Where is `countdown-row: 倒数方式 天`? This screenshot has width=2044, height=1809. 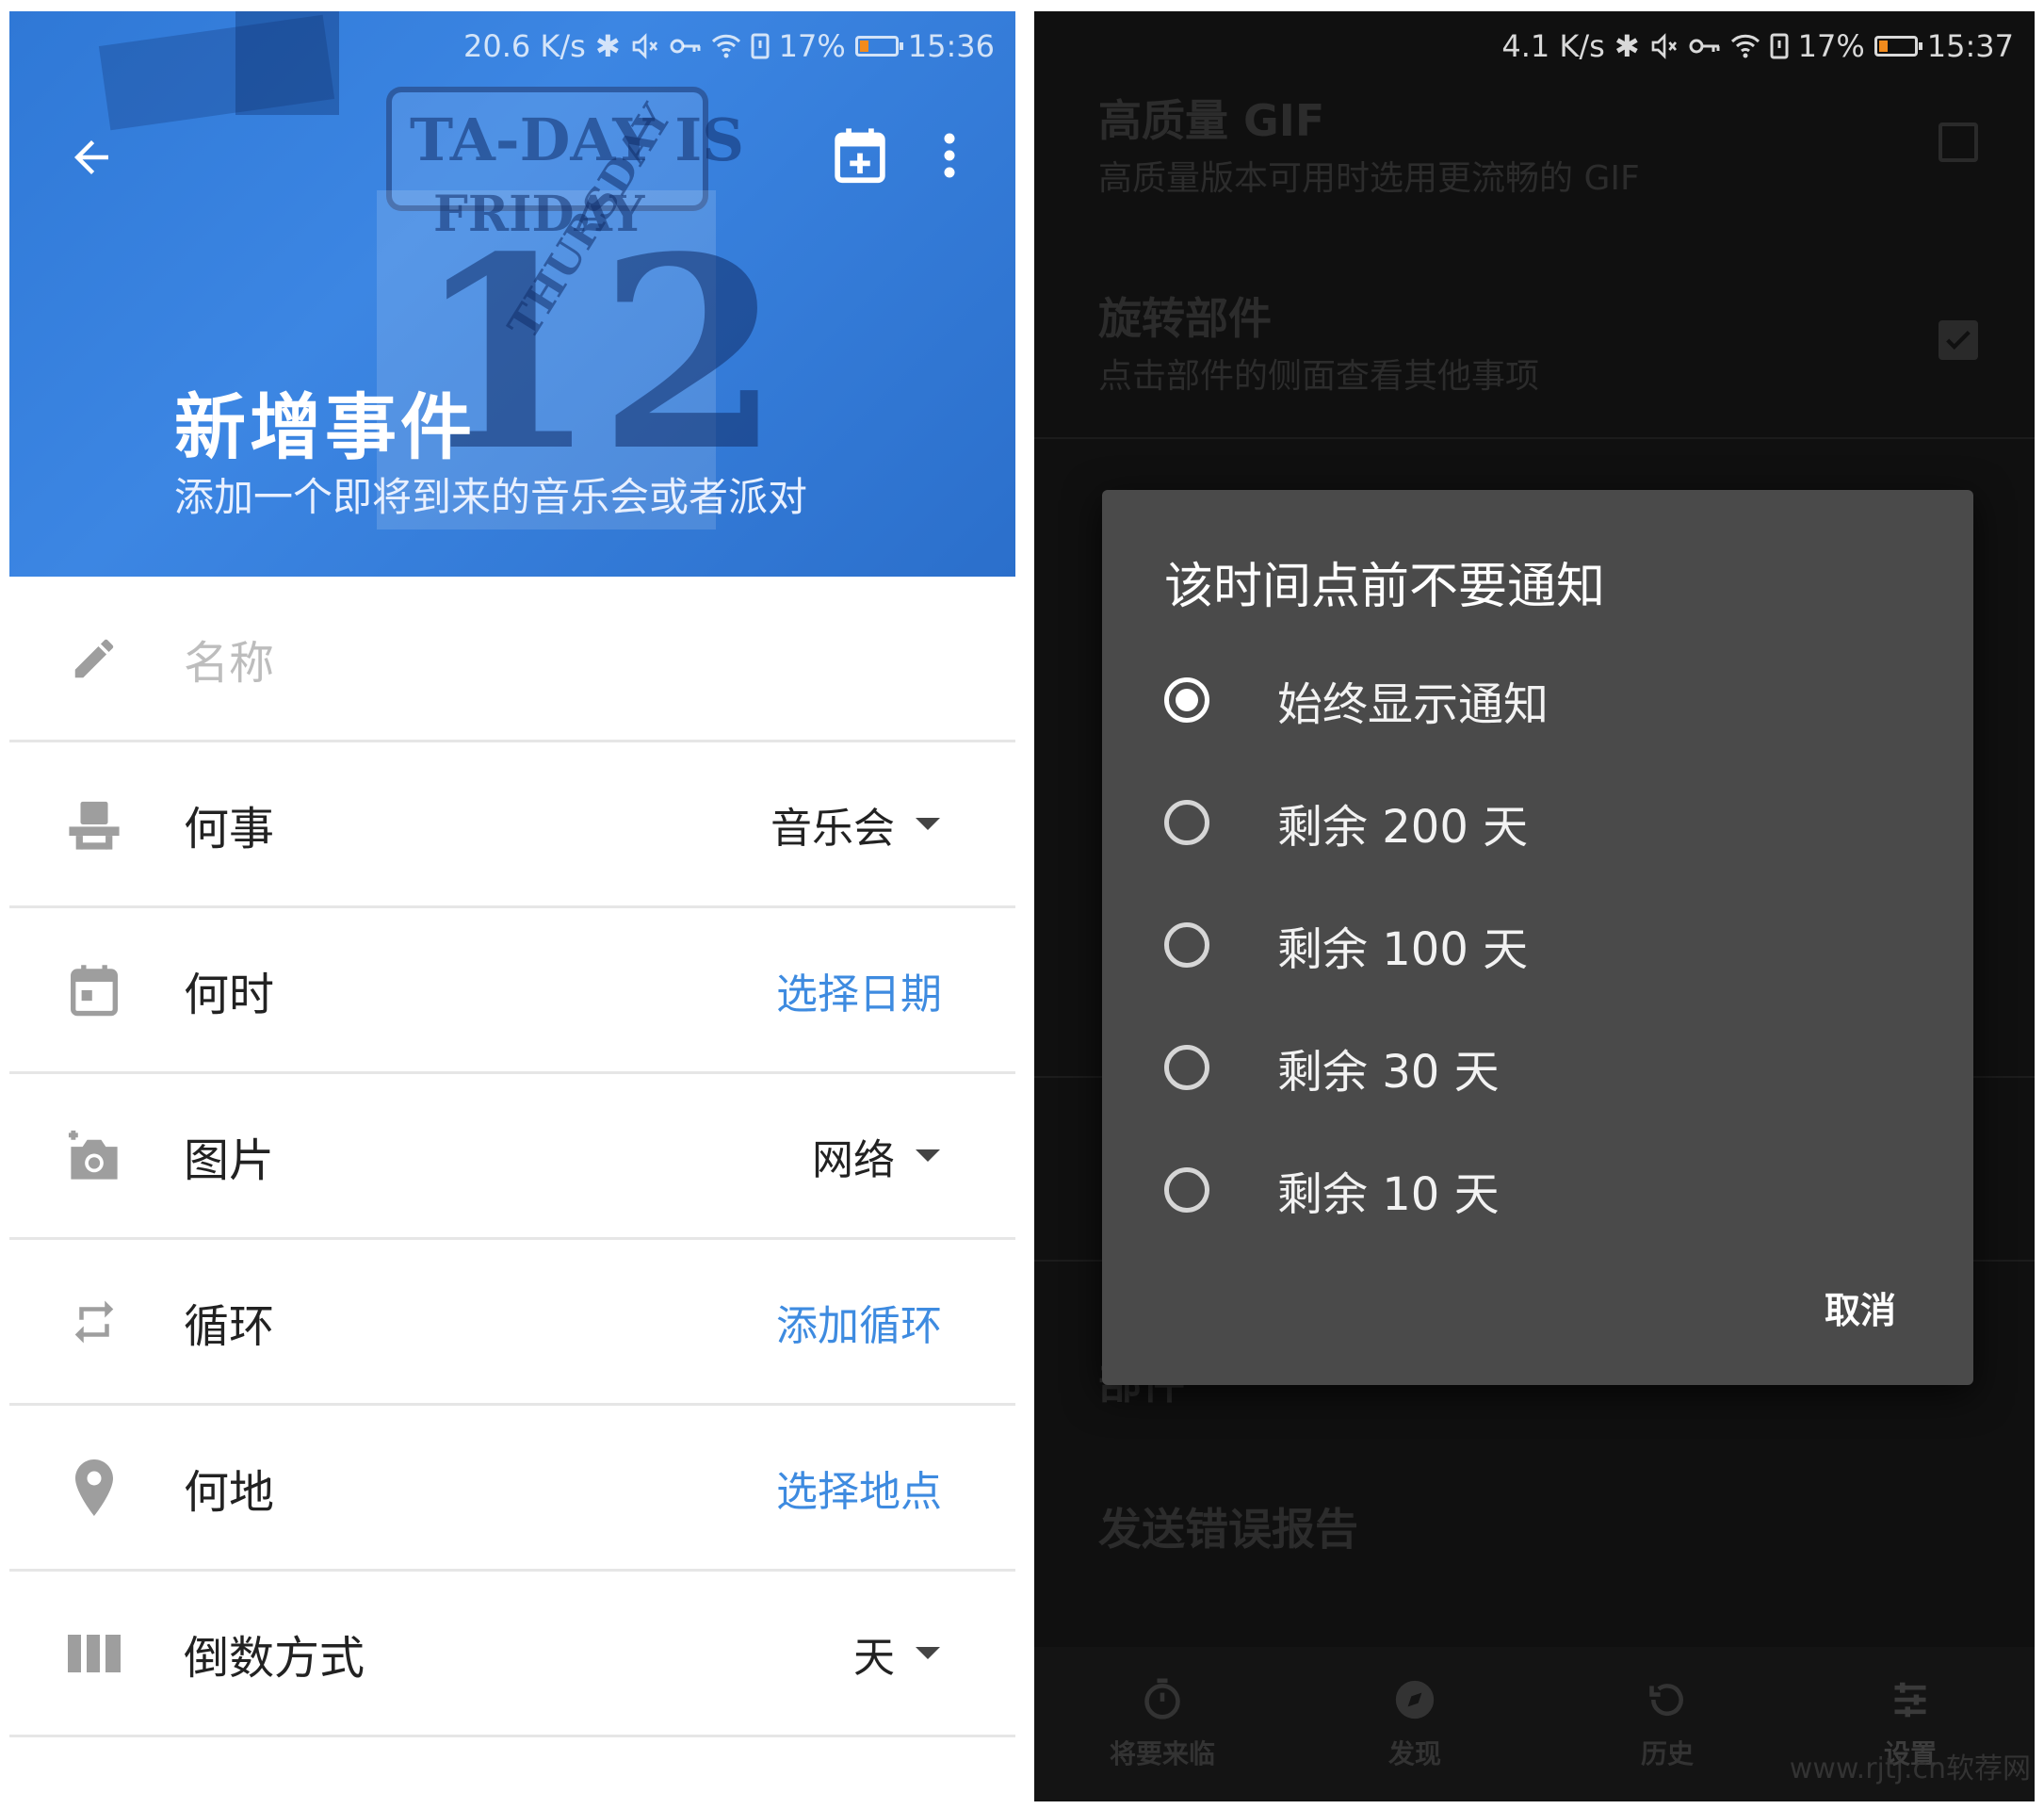
countdown-row: 倒数方式 天 is located at coordinates (512, 1654).